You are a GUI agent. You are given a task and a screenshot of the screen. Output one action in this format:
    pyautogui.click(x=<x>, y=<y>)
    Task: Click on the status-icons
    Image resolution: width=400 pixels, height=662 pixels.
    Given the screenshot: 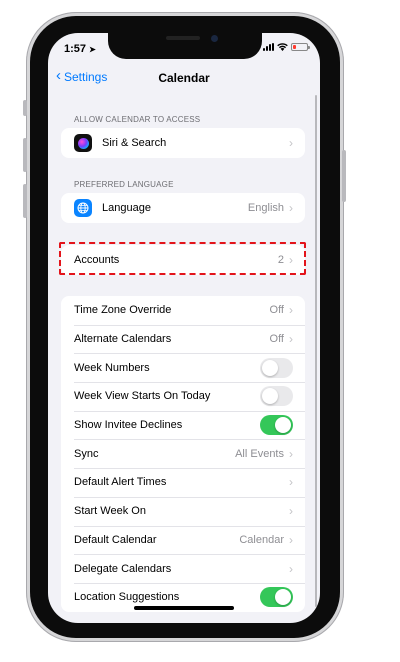 What is the action you would take?
    pyautogui.click(x=286, y=47)
    